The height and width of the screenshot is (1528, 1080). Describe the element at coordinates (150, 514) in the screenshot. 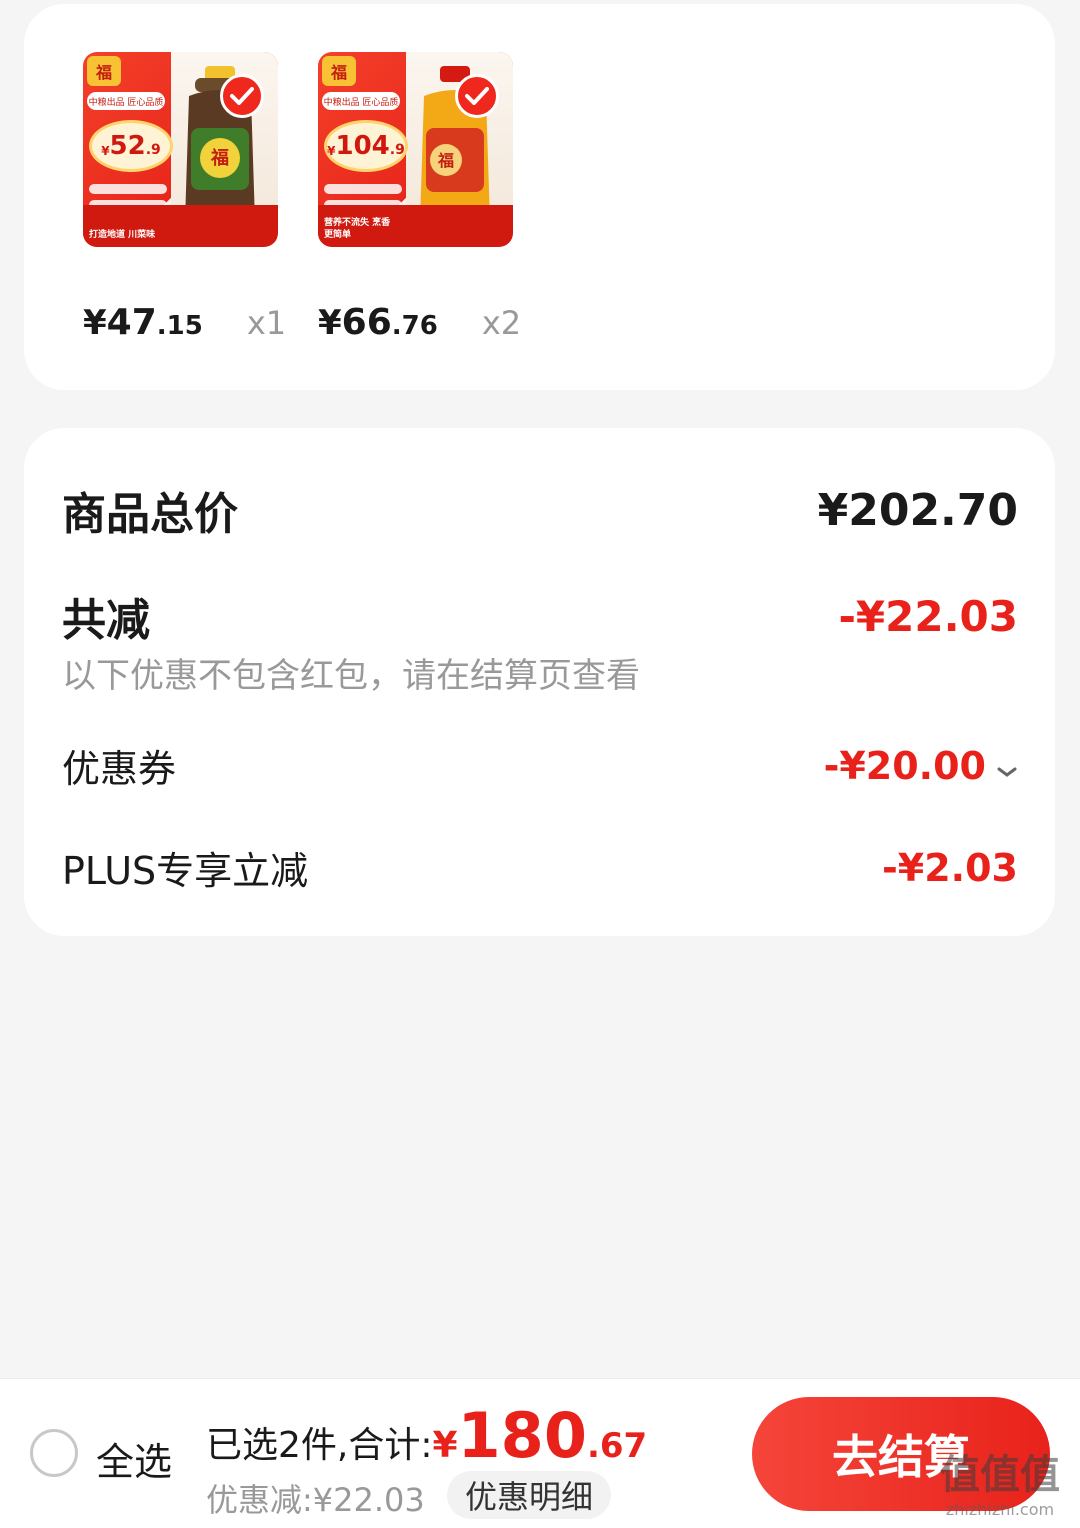

I see `total-price-label: 商品总价` at that location.